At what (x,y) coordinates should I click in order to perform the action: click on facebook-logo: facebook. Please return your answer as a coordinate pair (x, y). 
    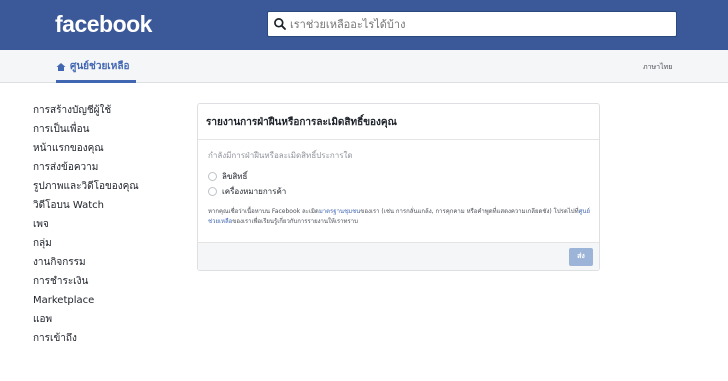
    Looking at the image, I should click on (103, 24).